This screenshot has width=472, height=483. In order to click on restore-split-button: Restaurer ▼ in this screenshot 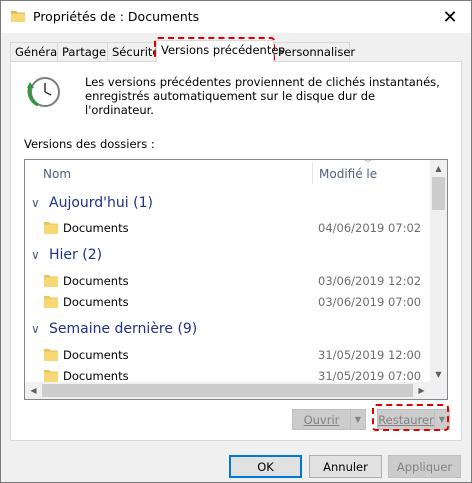, I will do `click(413, 419)`.